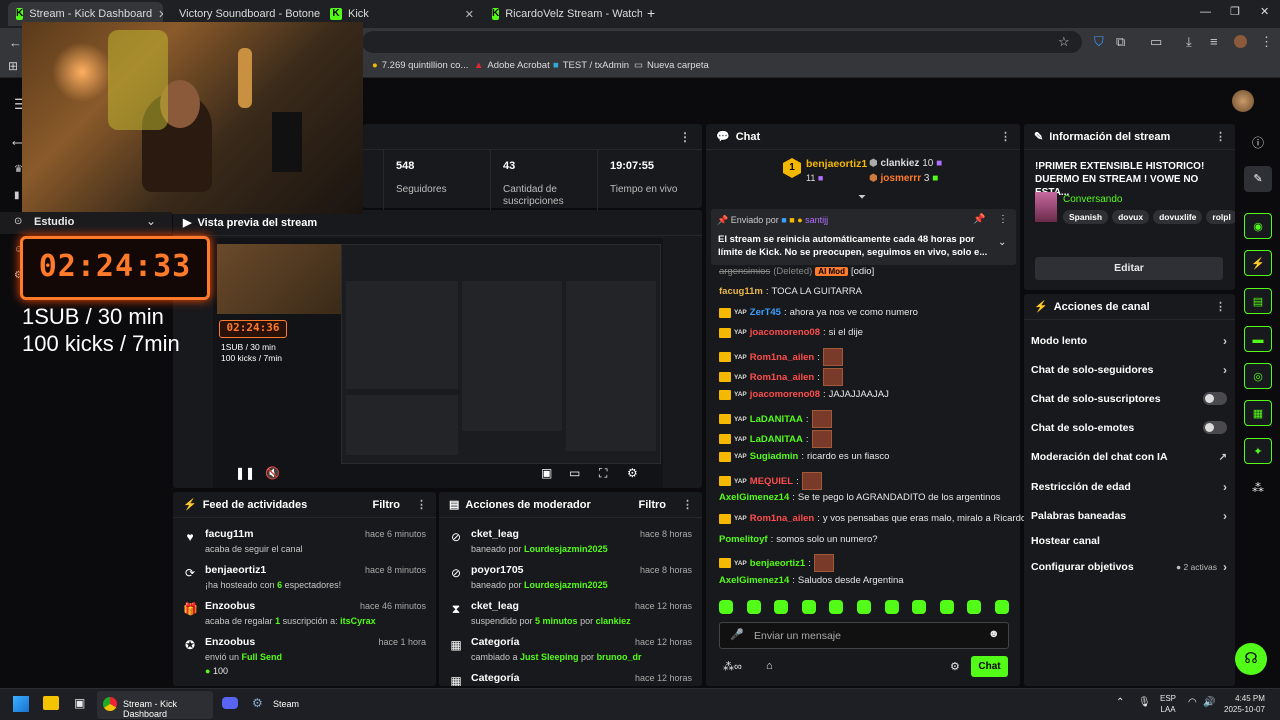  Describe the element at coordinates (765, 312) in the screenshot. I see `chat-username: ZerT45` at that location.